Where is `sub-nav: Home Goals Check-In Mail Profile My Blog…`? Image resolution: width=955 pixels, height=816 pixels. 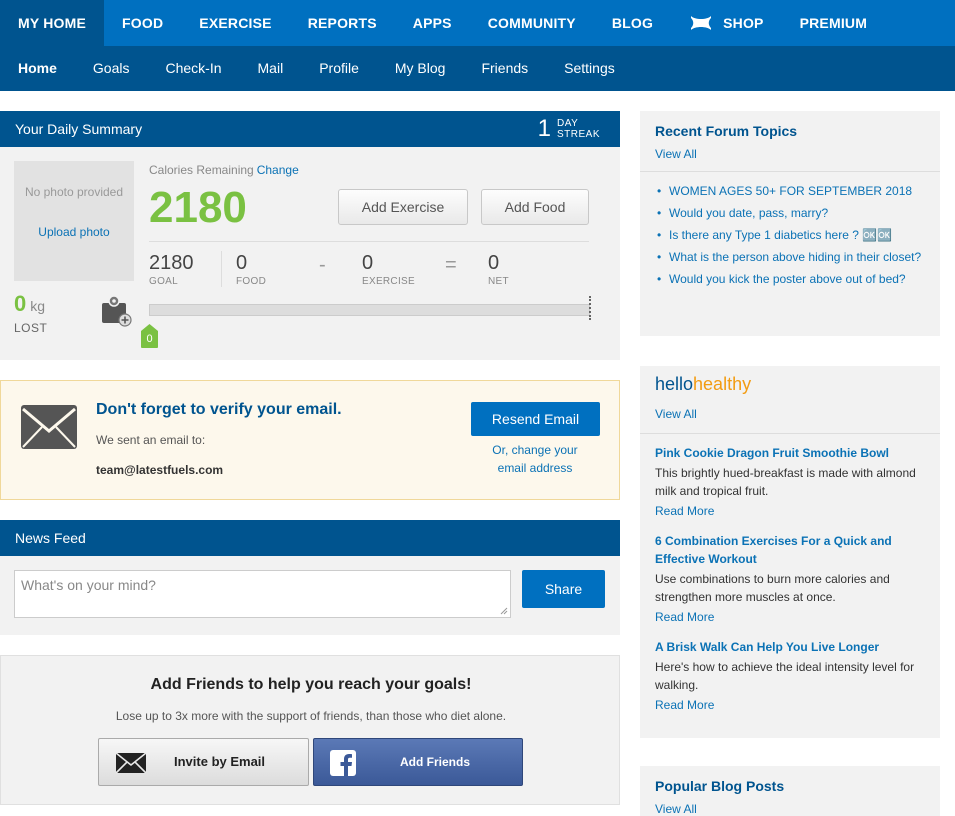
sub-nav: Home Goals Check-In Mail Profile My Blog… is located at coordinates (477, 68).